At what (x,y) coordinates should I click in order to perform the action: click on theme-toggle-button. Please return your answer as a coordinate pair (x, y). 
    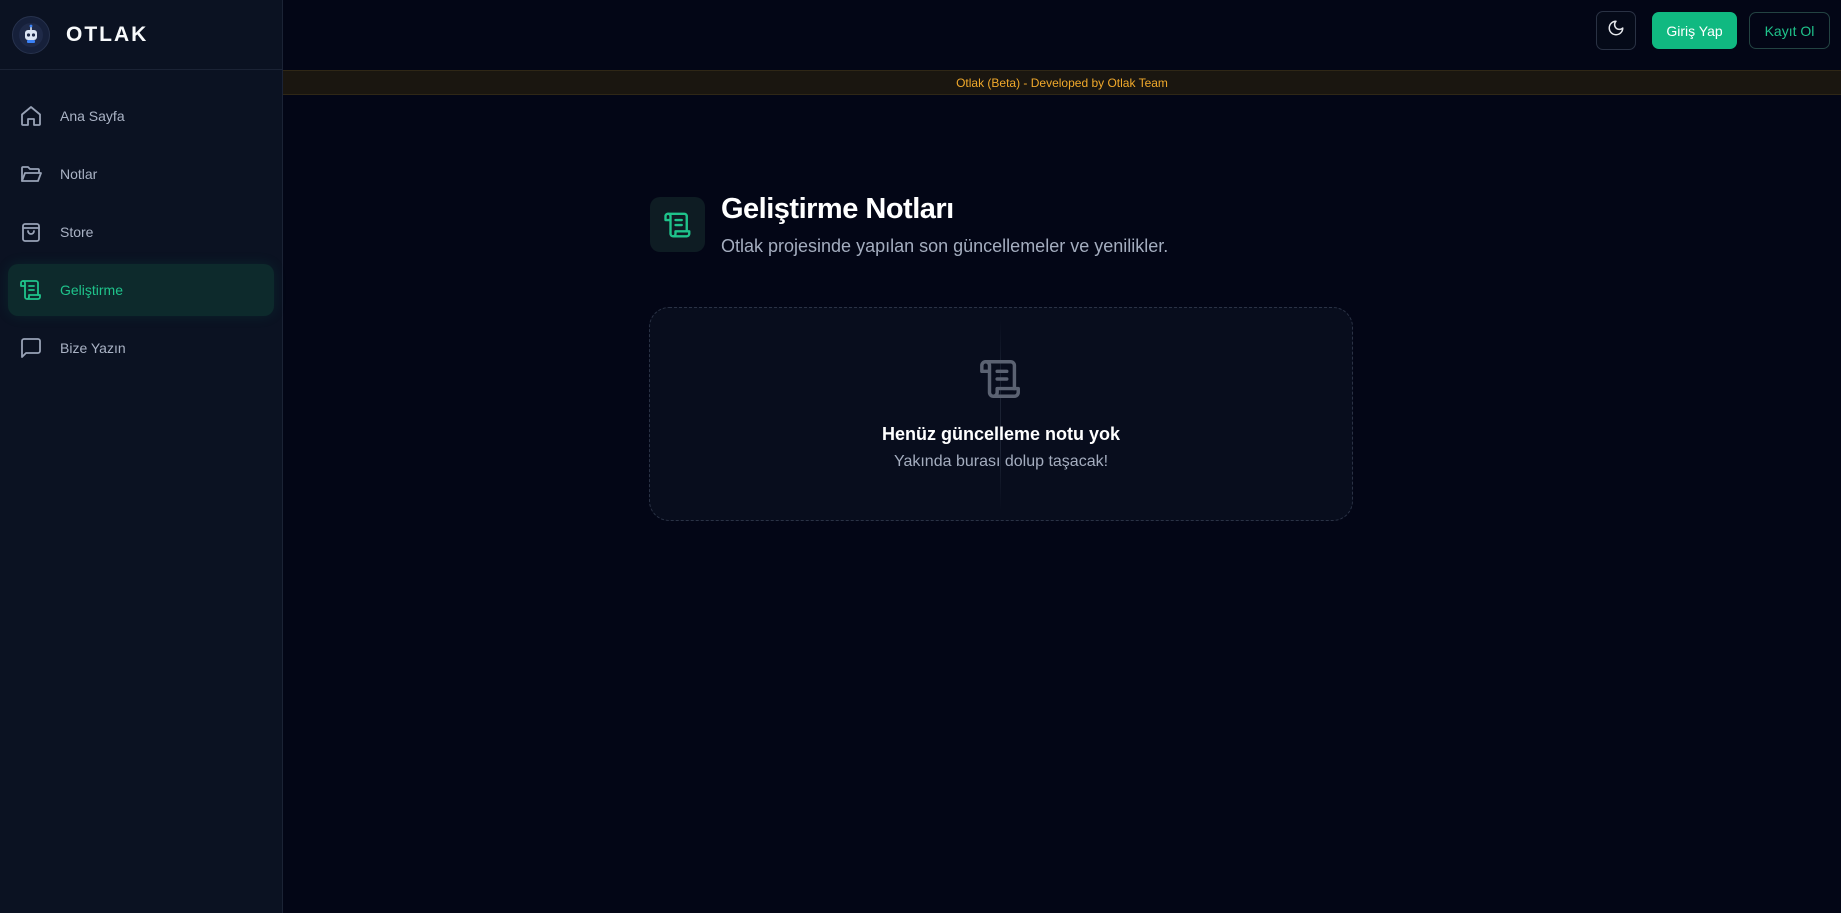
    Looking at the image, I should click on (1616, 30).